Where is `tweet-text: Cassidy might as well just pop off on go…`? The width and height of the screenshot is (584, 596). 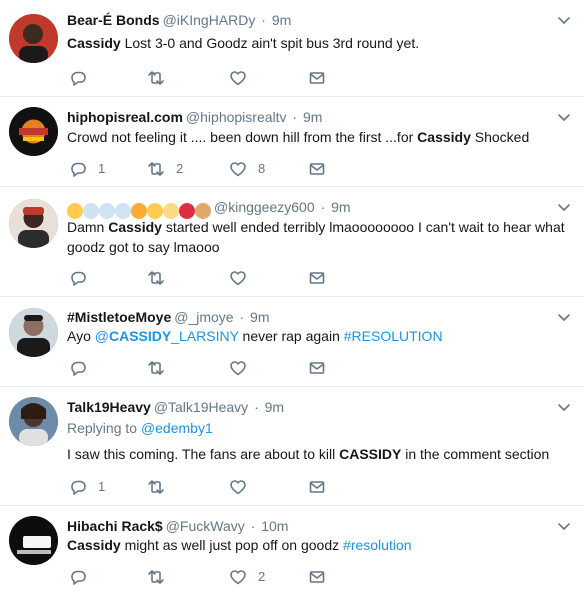 tweet-text: Cassidy might as well just pop off on go… is located at coordinates (319, 545).